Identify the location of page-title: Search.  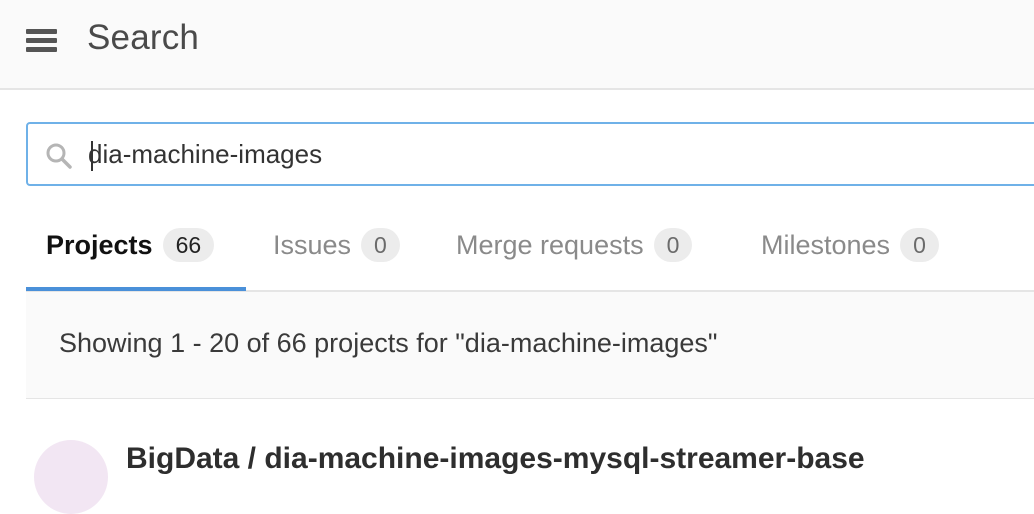
(143, 37).